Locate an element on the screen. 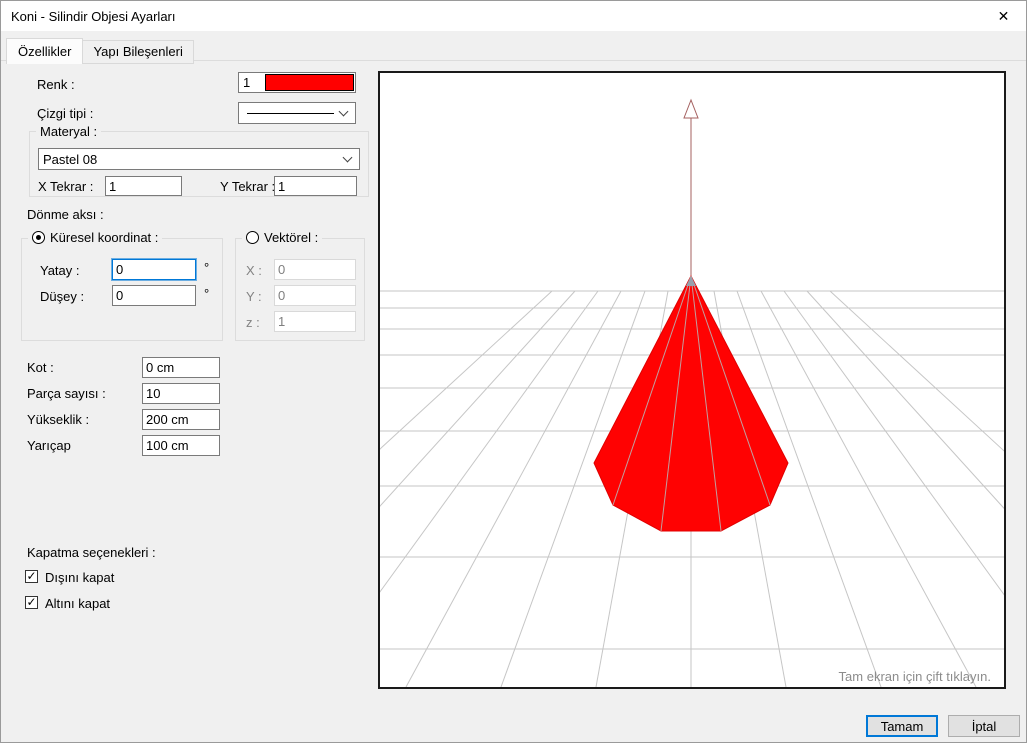  close-button: ✕ is located at coordinates (1003, 16).